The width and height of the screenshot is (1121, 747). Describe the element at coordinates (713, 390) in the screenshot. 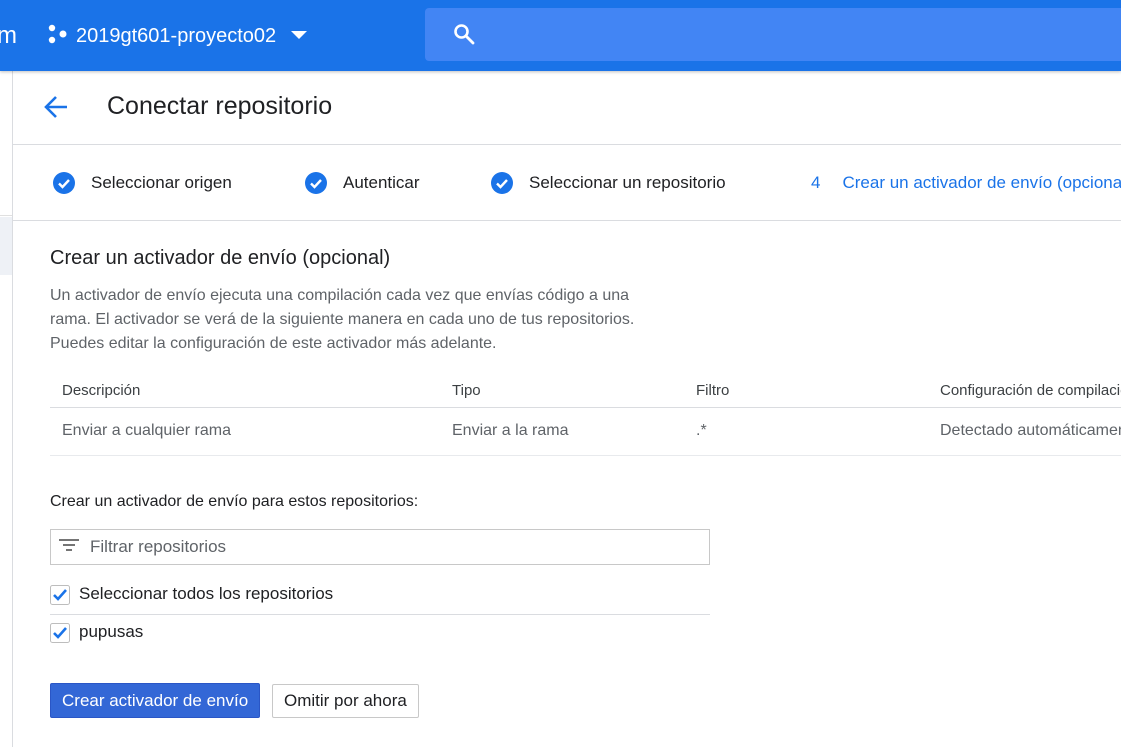

I see `column-header: Filtro` at that location.